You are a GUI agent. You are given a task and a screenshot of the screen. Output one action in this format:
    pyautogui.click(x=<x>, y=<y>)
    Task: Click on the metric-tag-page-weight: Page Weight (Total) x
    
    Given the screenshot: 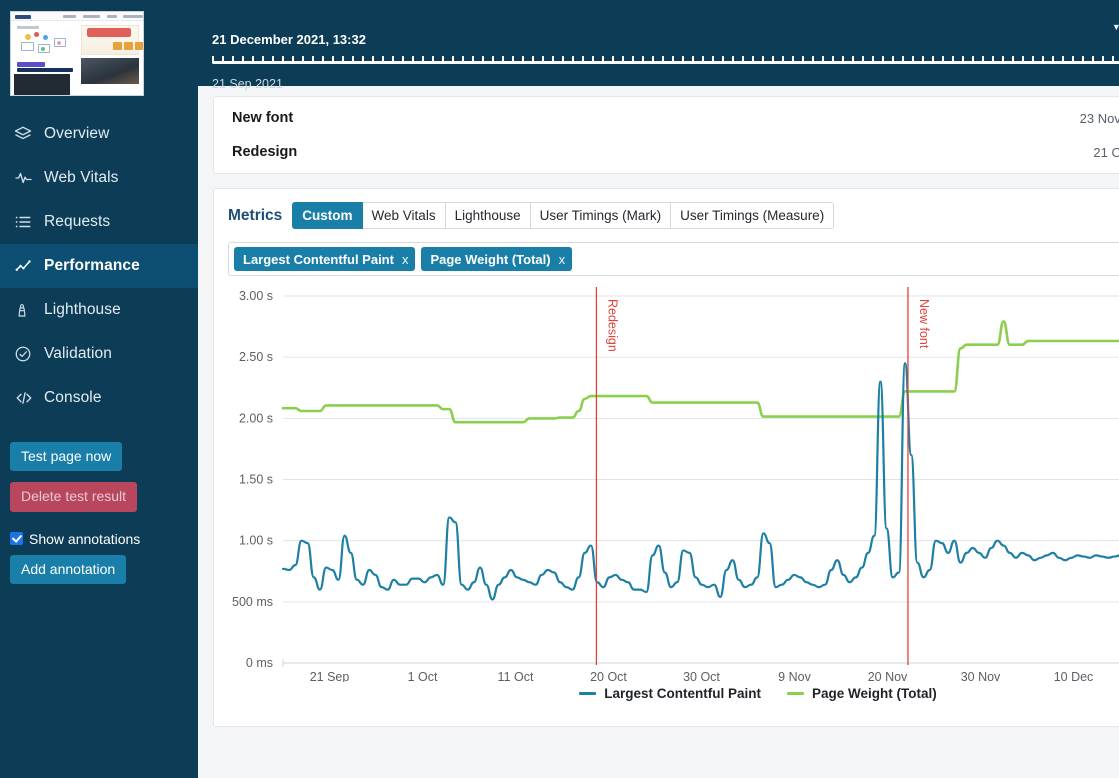 What is the action you would take?
    pyautogui.click(x=497, y=259)
    